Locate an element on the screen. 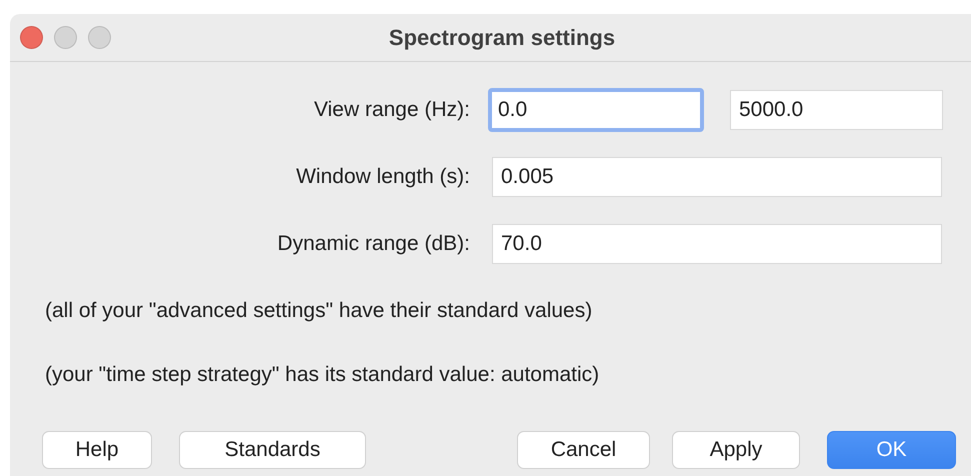  zoom-button is located at coordinates (99, 37).